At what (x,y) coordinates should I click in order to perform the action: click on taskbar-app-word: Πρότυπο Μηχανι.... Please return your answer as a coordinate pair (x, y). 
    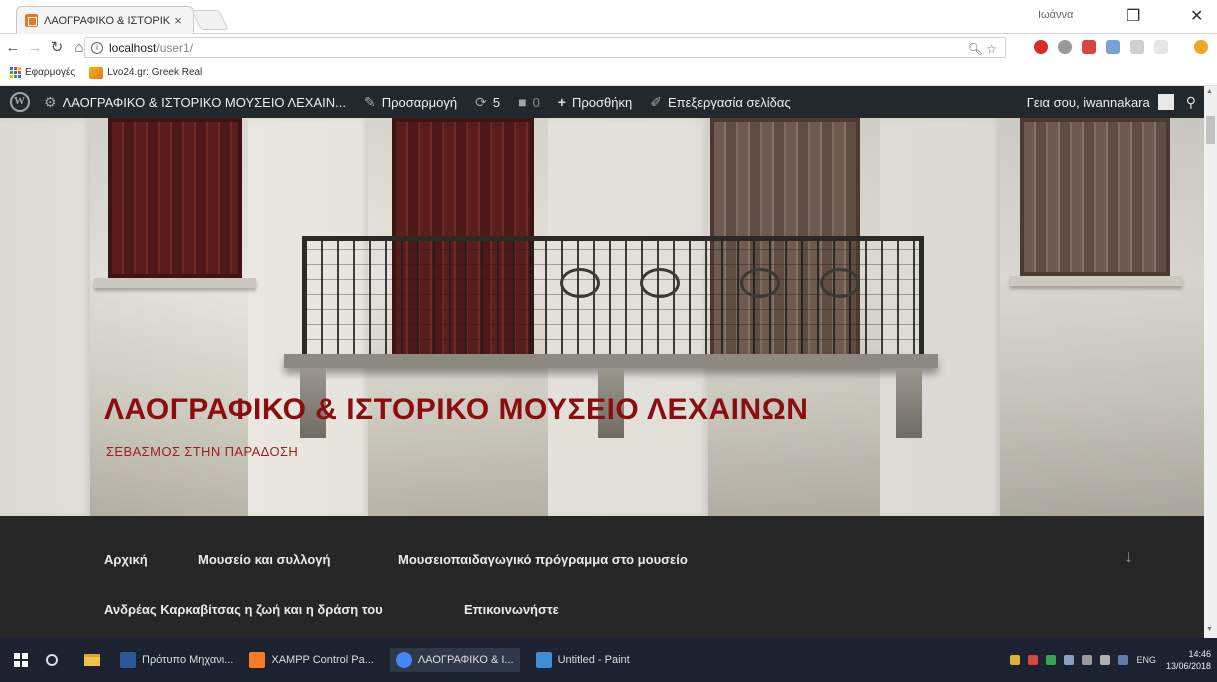
    Looking at the image, I should click on (176, 660).